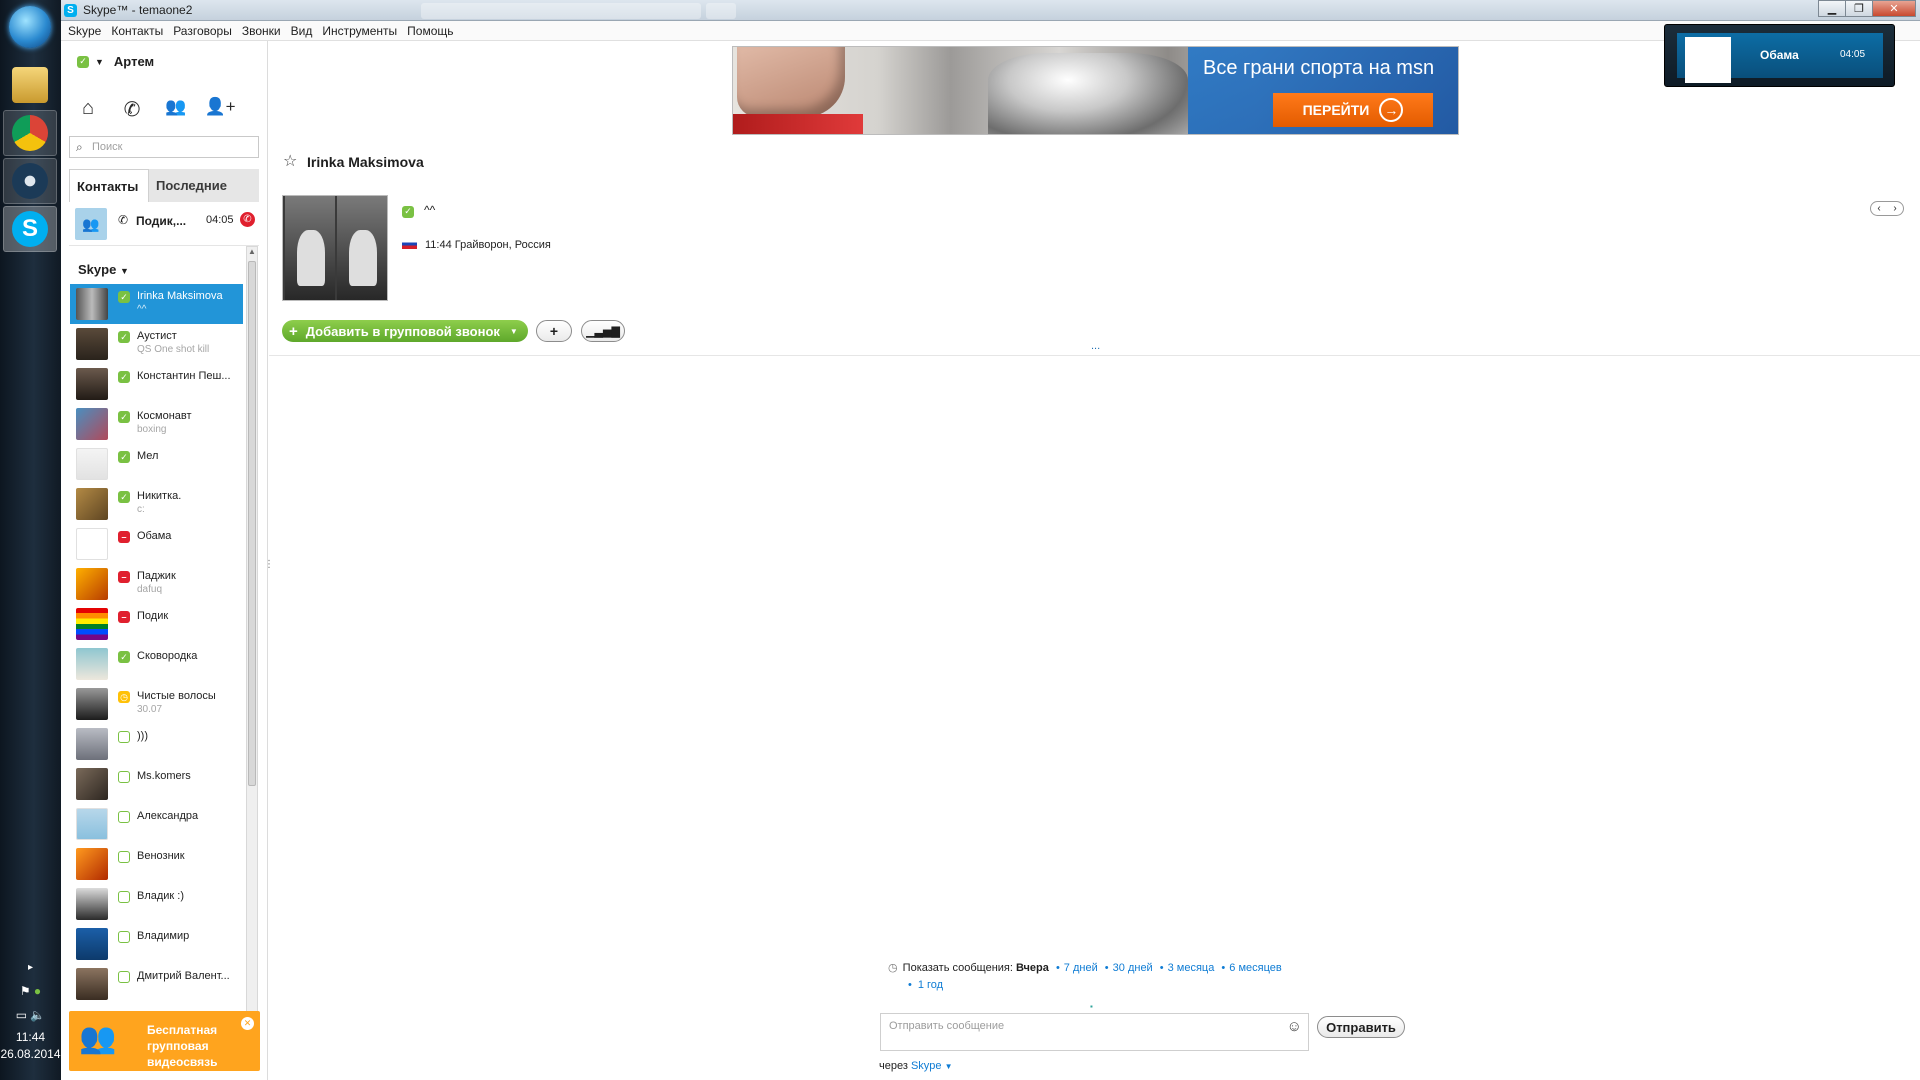 The width and height of the screenshot is (1920, 1080). What do you see at coordinates (156, 664) in the screenshot?
I see `contact-item: ✓ Сковородка` at bounding box center [156, 664].